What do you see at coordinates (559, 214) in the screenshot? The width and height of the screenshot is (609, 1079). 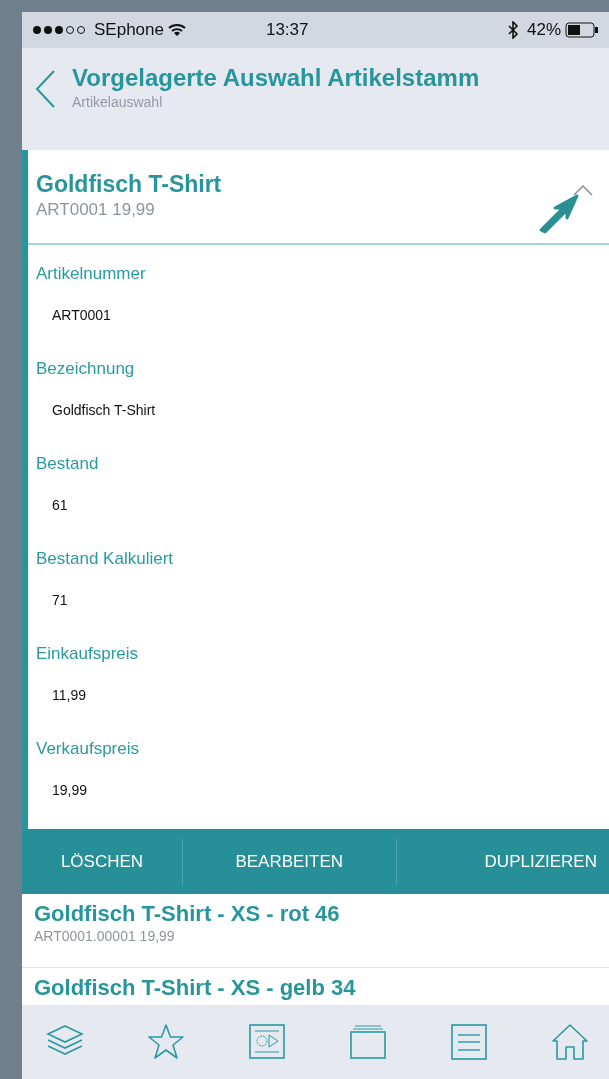 I see `arrow-icon` at bounding box center [559, 214].